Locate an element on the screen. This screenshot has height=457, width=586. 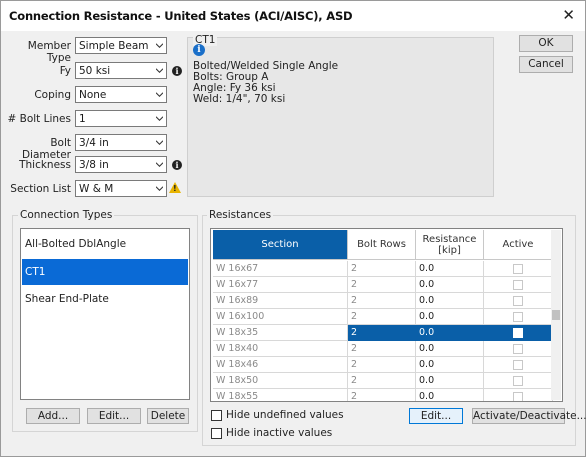
fy-select: 50 ksi is located at coordinates (121, 70).